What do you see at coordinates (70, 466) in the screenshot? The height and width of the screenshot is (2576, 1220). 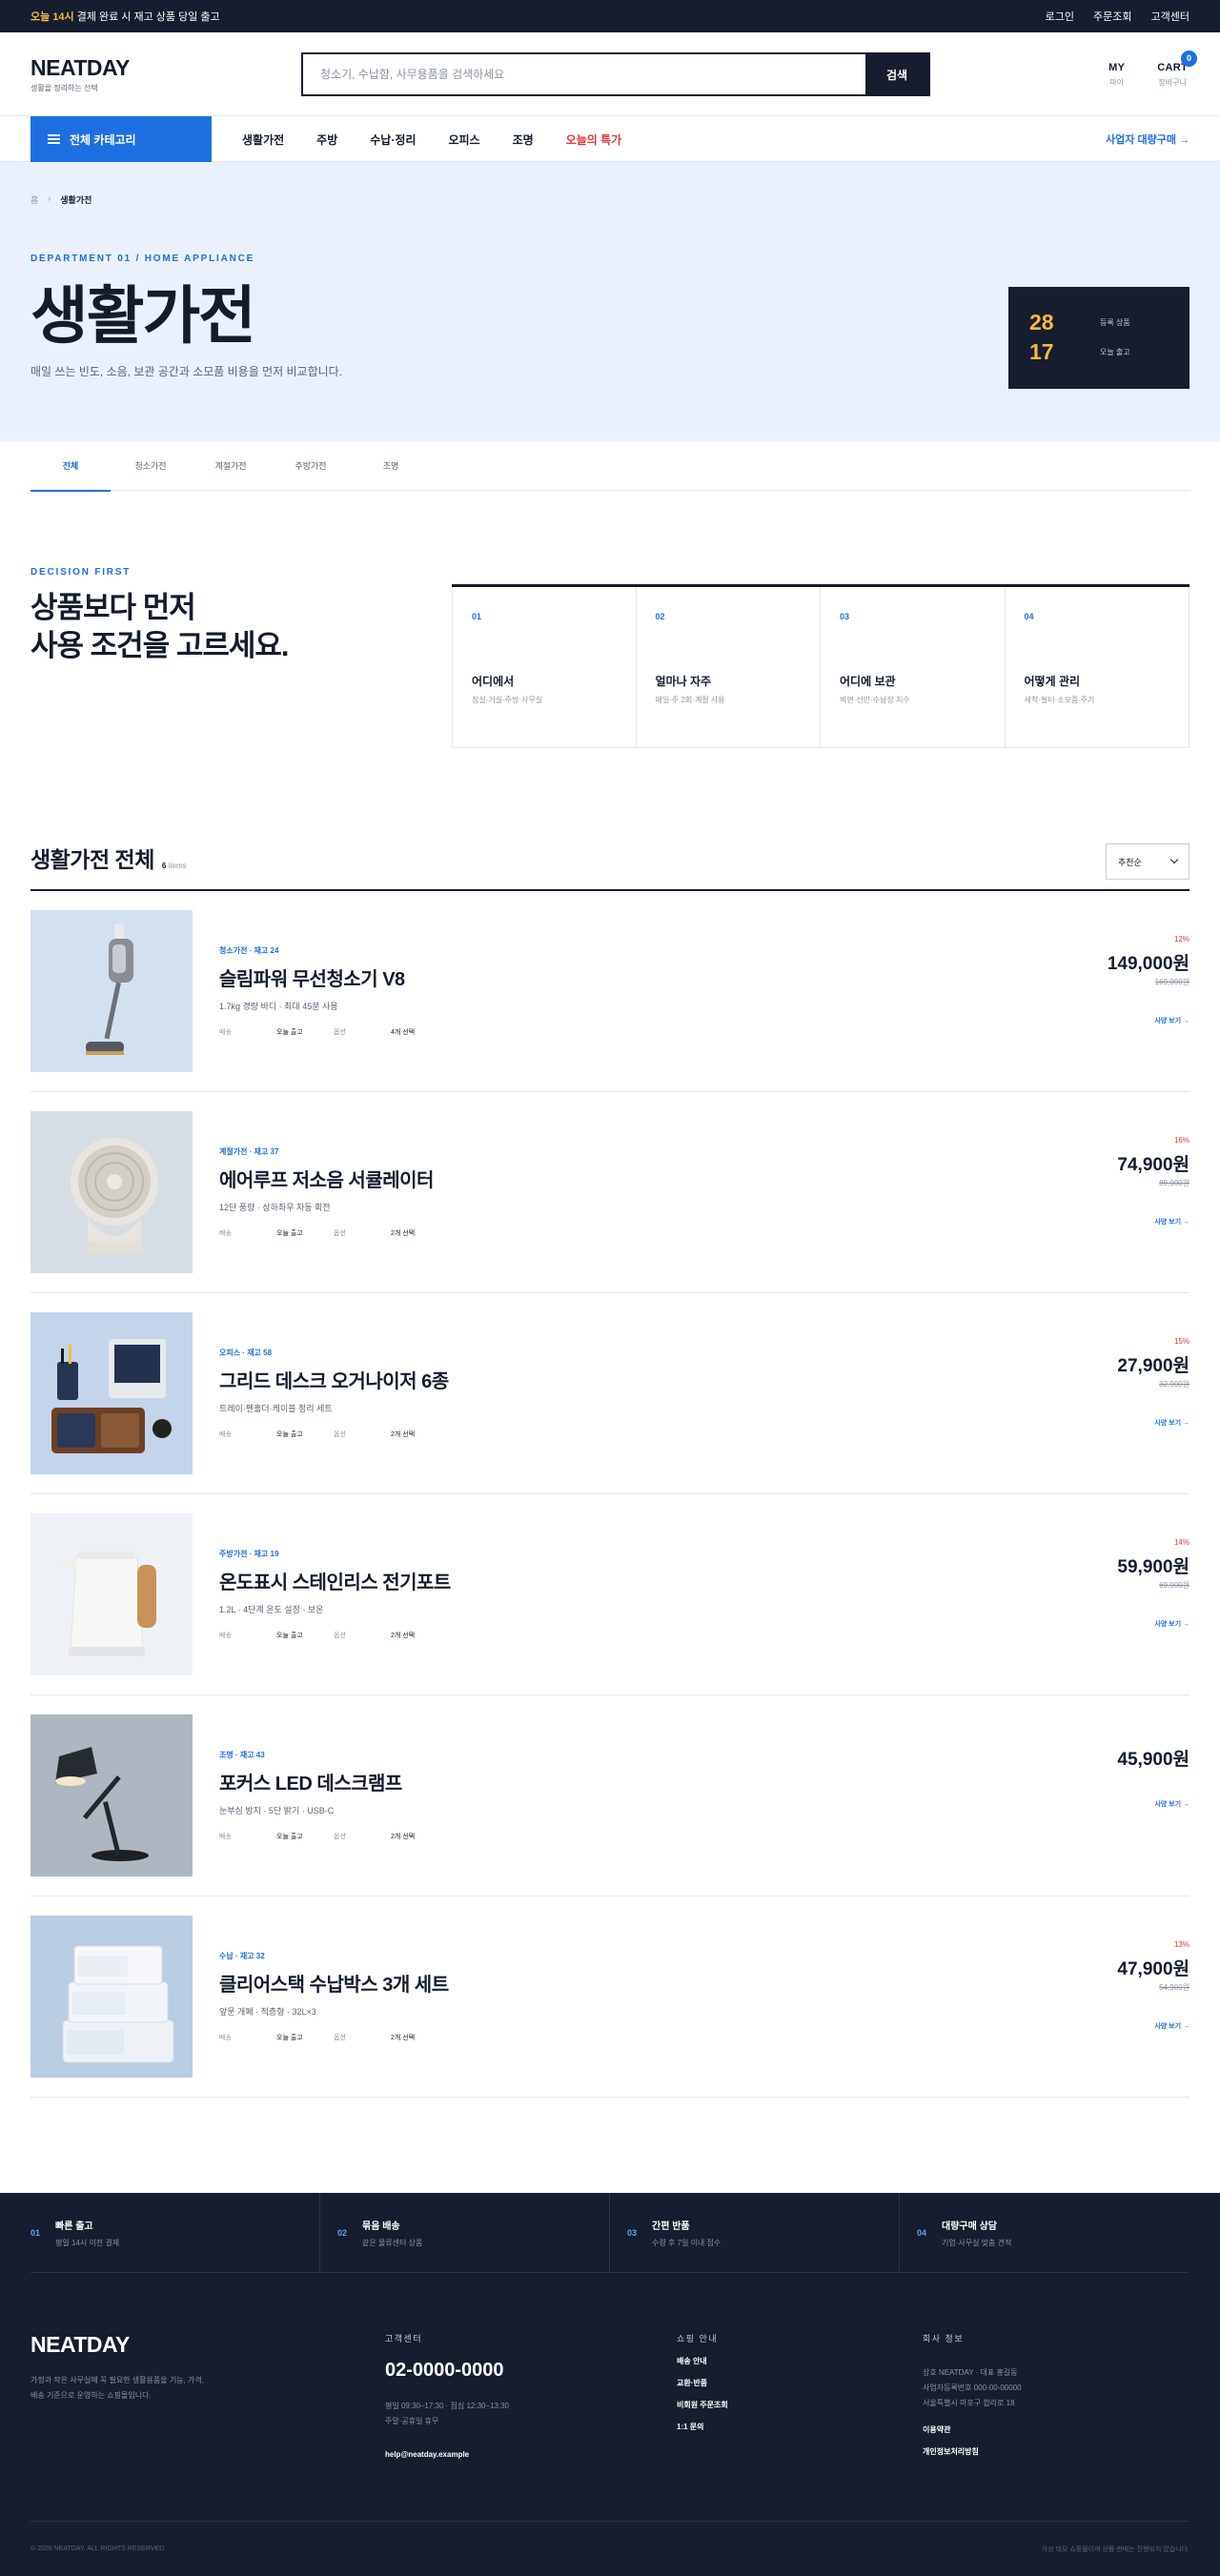 I see `tab-all: 전체` at bounding box center [70, 466].